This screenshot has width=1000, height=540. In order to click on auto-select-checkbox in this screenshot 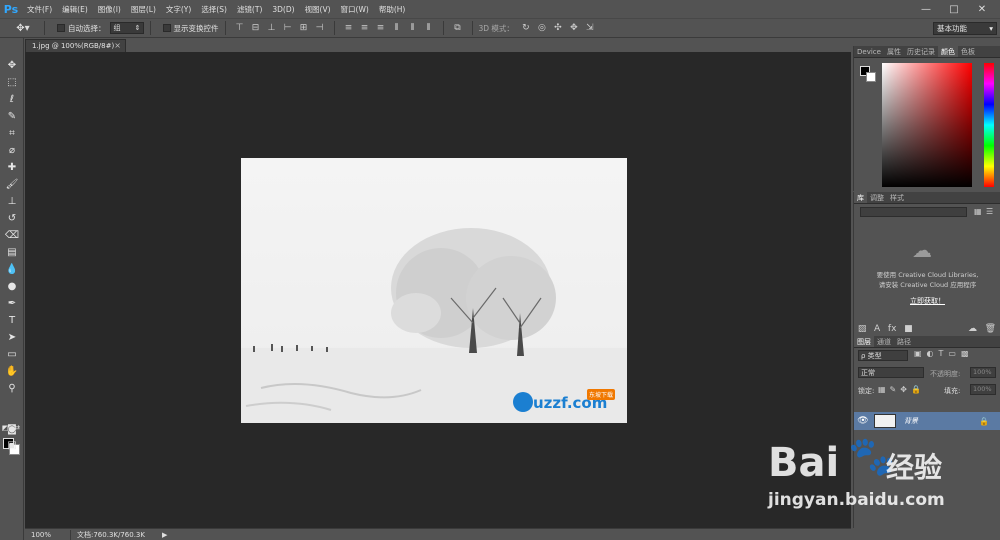, I will do `click(61, 28)`.